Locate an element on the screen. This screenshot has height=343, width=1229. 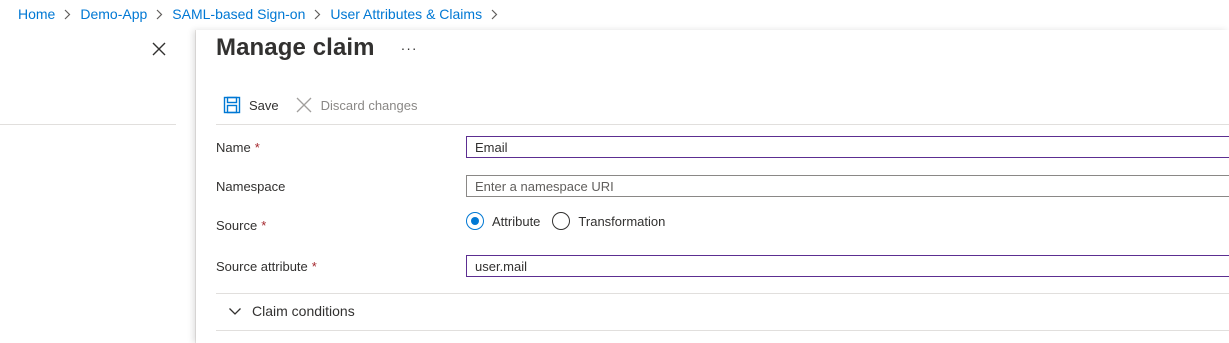
source-attribute-label-text: Source attribute is located at coordinates (262, 266).